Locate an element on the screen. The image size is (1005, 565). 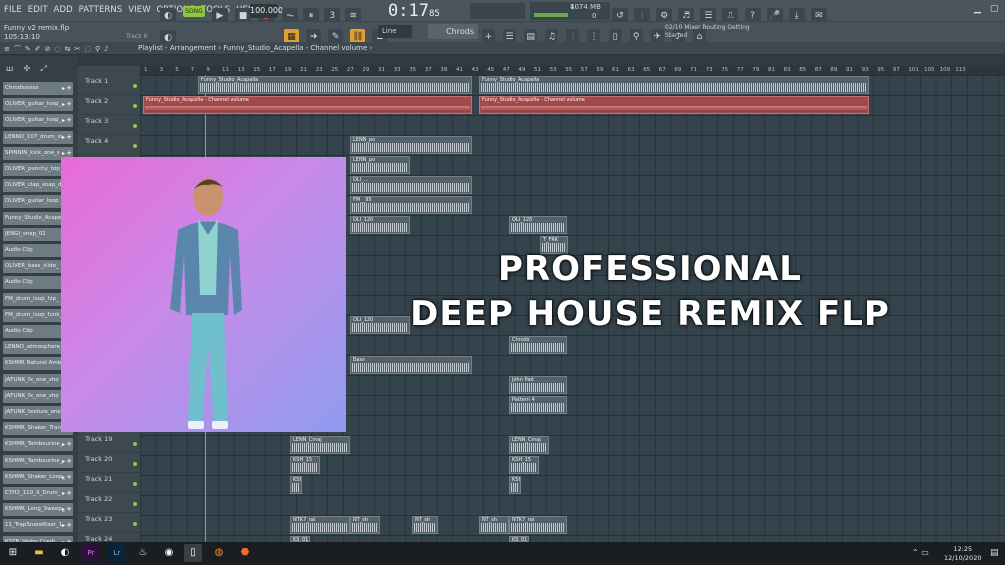
pattern-select: Chrods is located at coordinates (453, 31).